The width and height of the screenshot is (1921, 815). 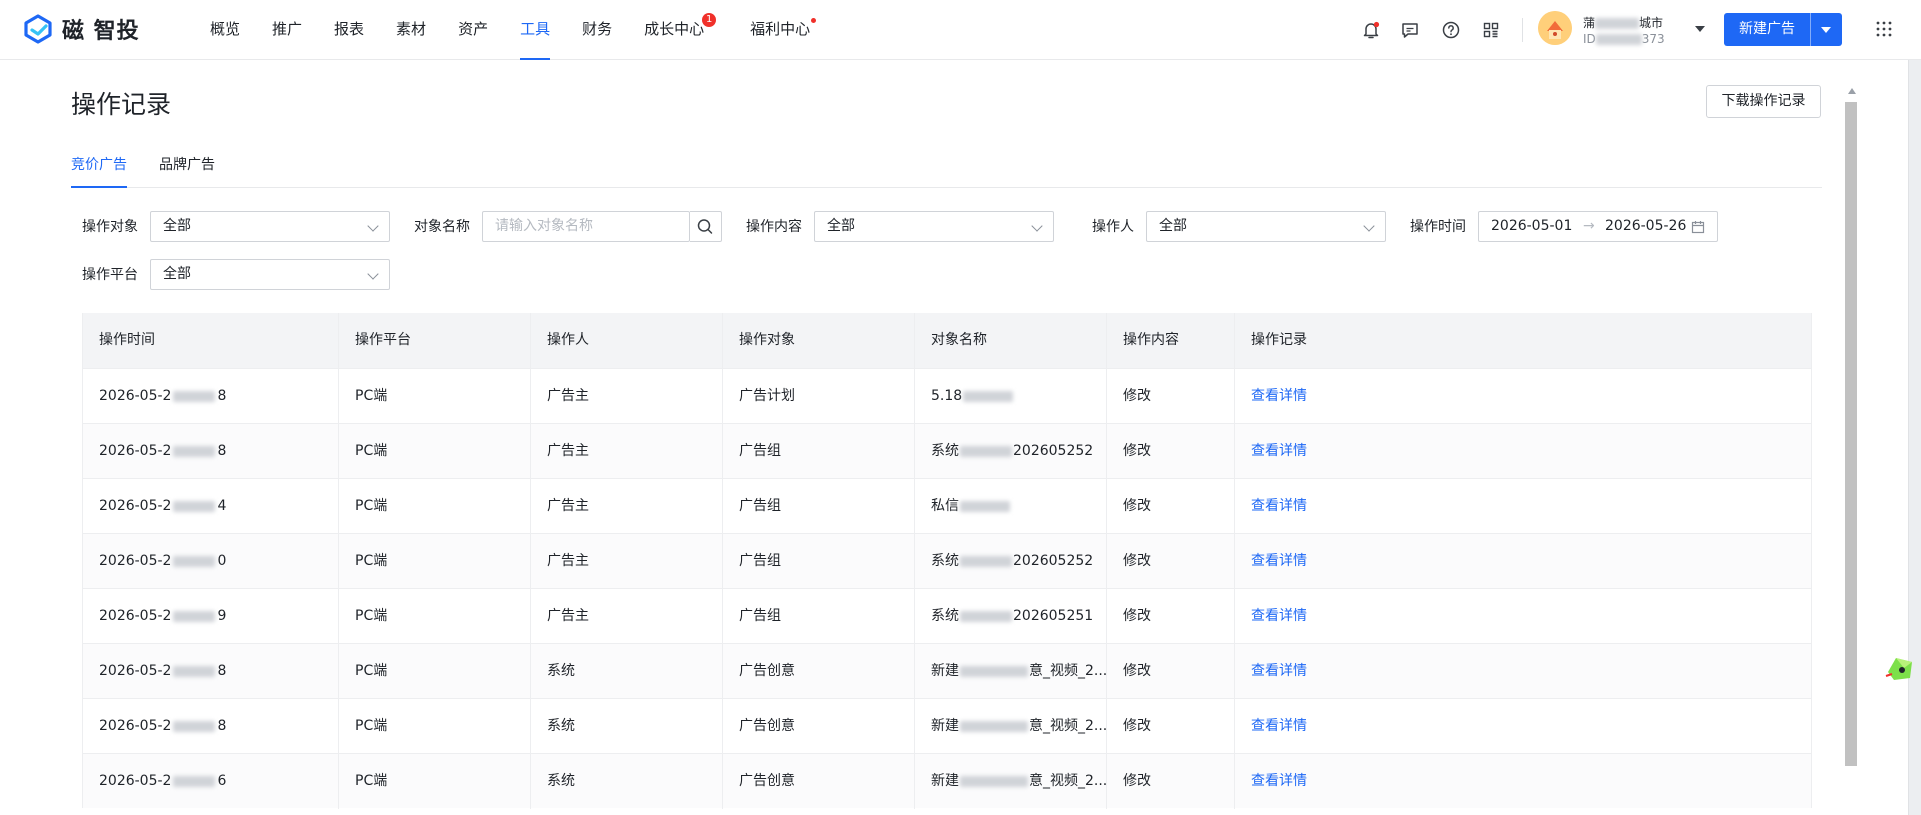 What do you see at coordinates (819, 671) in the screenshot?
I see `cell-object: 广告创意` at bounding box center [819, 671].